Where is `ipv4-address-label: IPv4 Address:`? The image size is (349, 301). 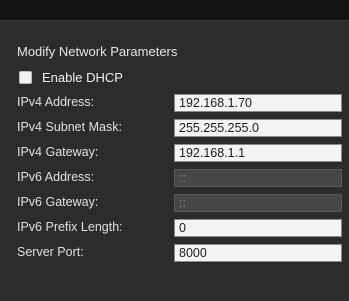
ipv4-address-label: IPv4 Address: is located at coordinates (56, 102).